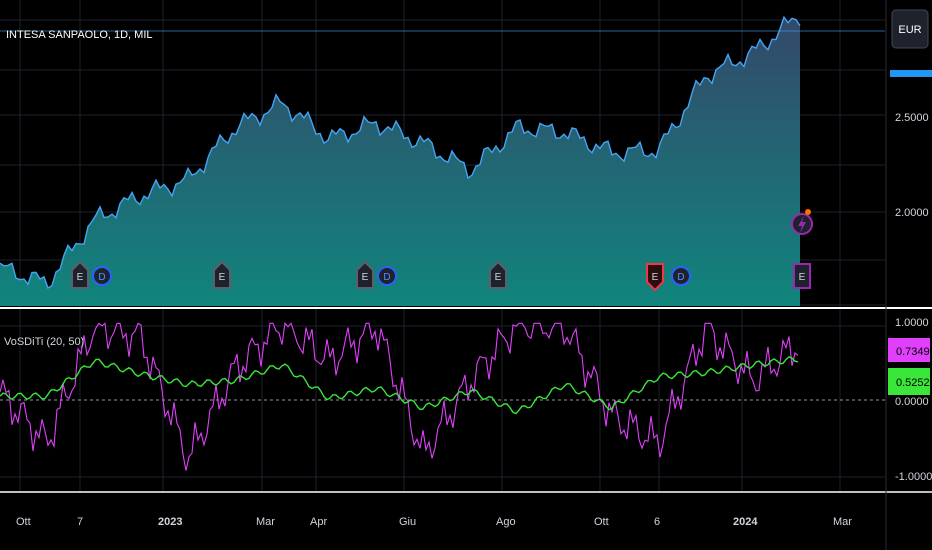 Image resolution: width=932 pixels, height=550 pixels. What do you see at coordinates (911, 73) in the screenshot?
I see `last-price-marker` at bounding box center [911, 73].